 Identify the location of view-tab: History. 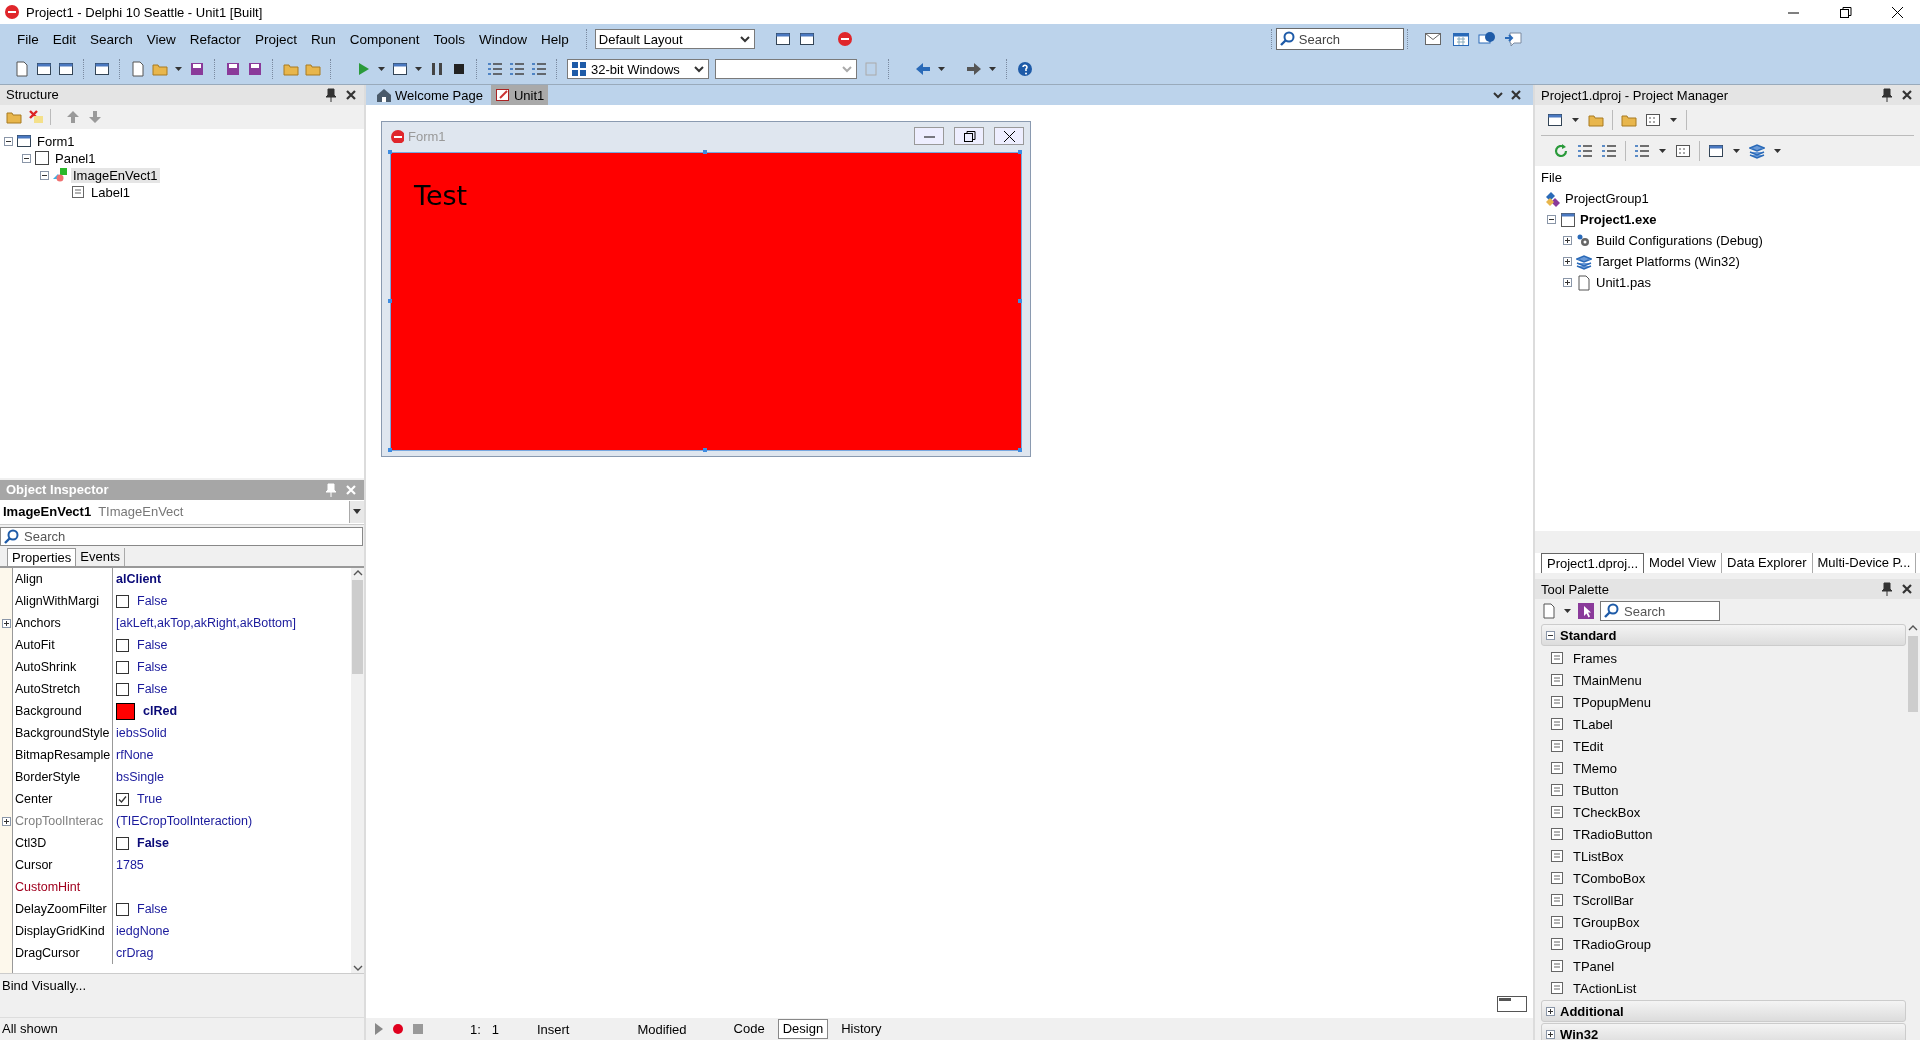
(861, 1029).